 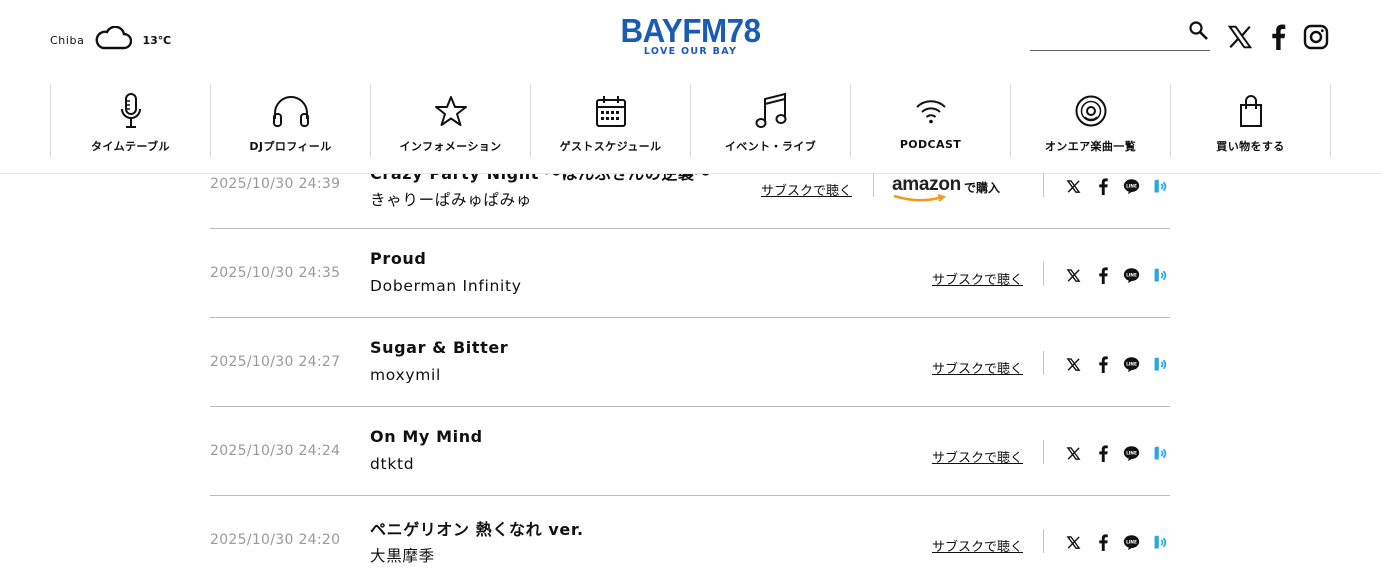 What do you see at coordinates (275, 273) in the screenshot?
I see `song-time: 2025/10/30 24:35` at bounding box center [275, 273].